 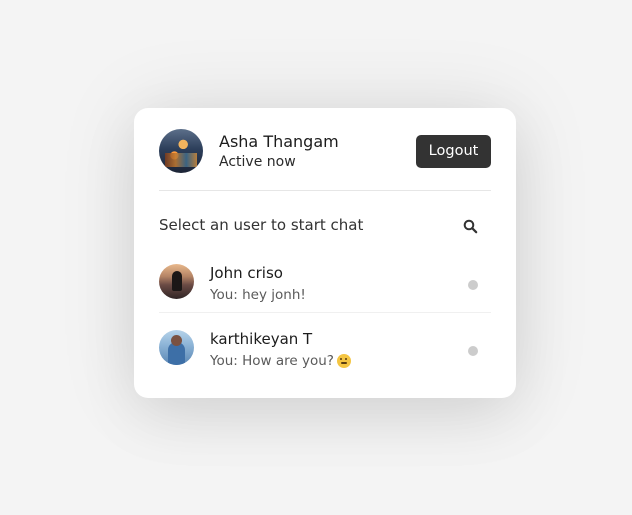 I want to click on search-bar: Select an user to start chat, so click(x=325, y=226).